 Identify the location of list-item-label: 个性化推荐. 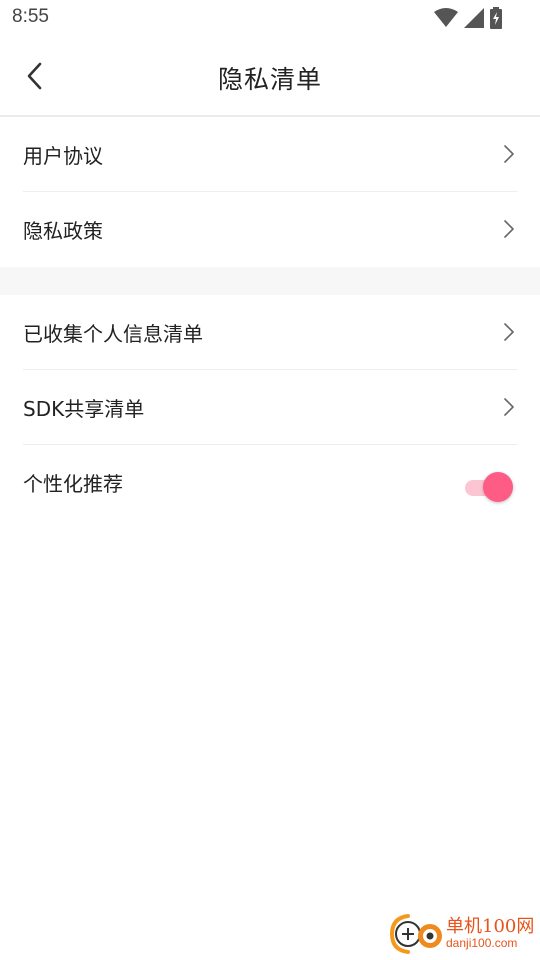
(73, 483).